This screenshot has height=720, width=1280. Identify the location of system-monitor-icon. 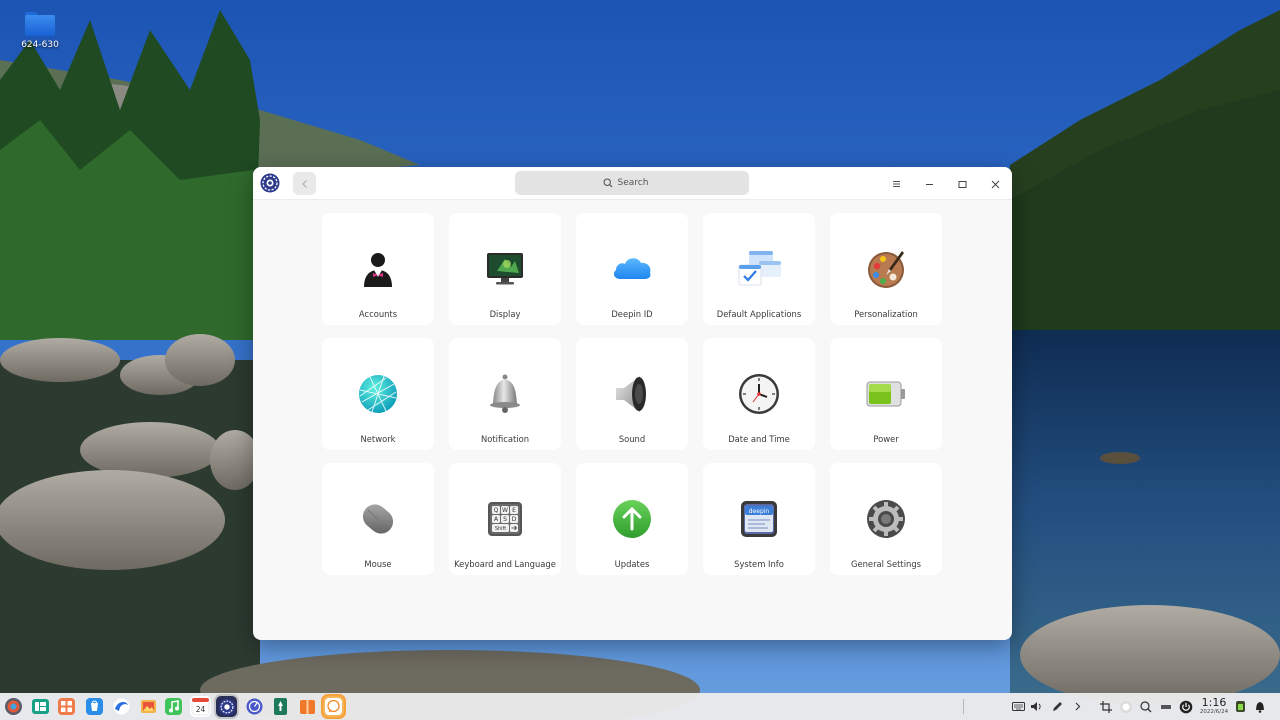
(254, 706).